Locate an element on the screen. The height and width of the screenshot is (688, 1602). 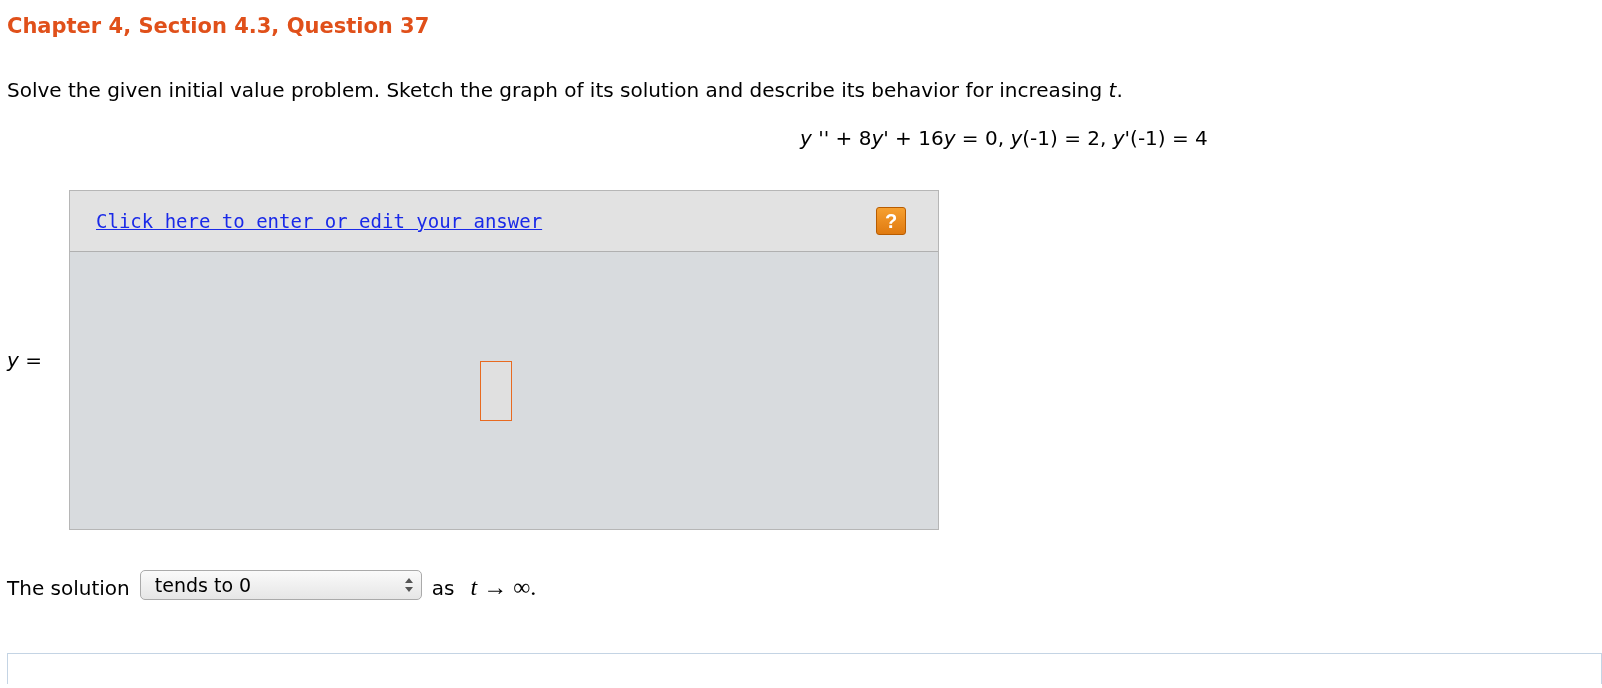
solution-label: The solution is located at coordinates (68, 587).